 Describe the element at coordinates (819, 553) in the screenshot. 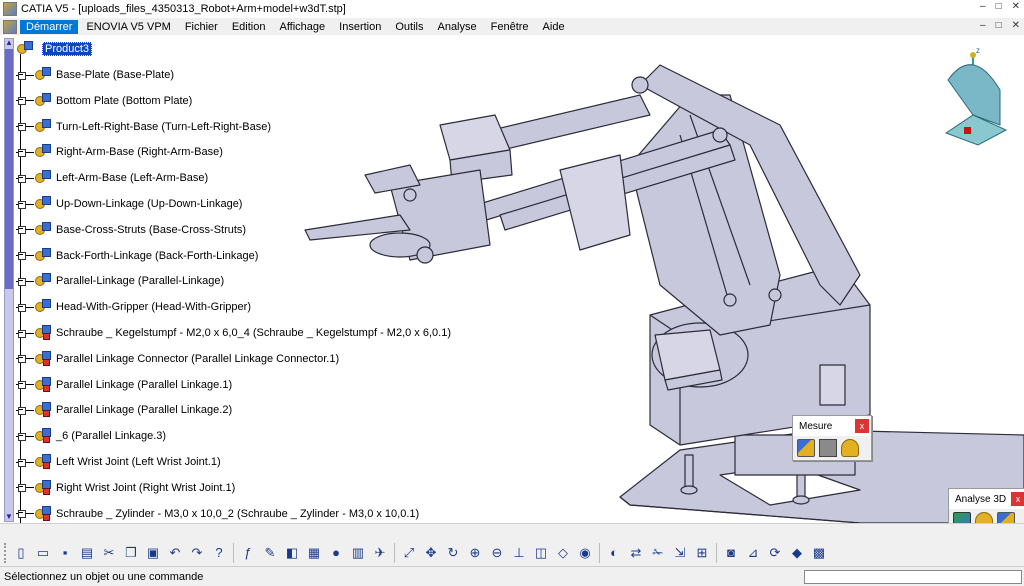

I see `grid-icon: ▩` at that location.